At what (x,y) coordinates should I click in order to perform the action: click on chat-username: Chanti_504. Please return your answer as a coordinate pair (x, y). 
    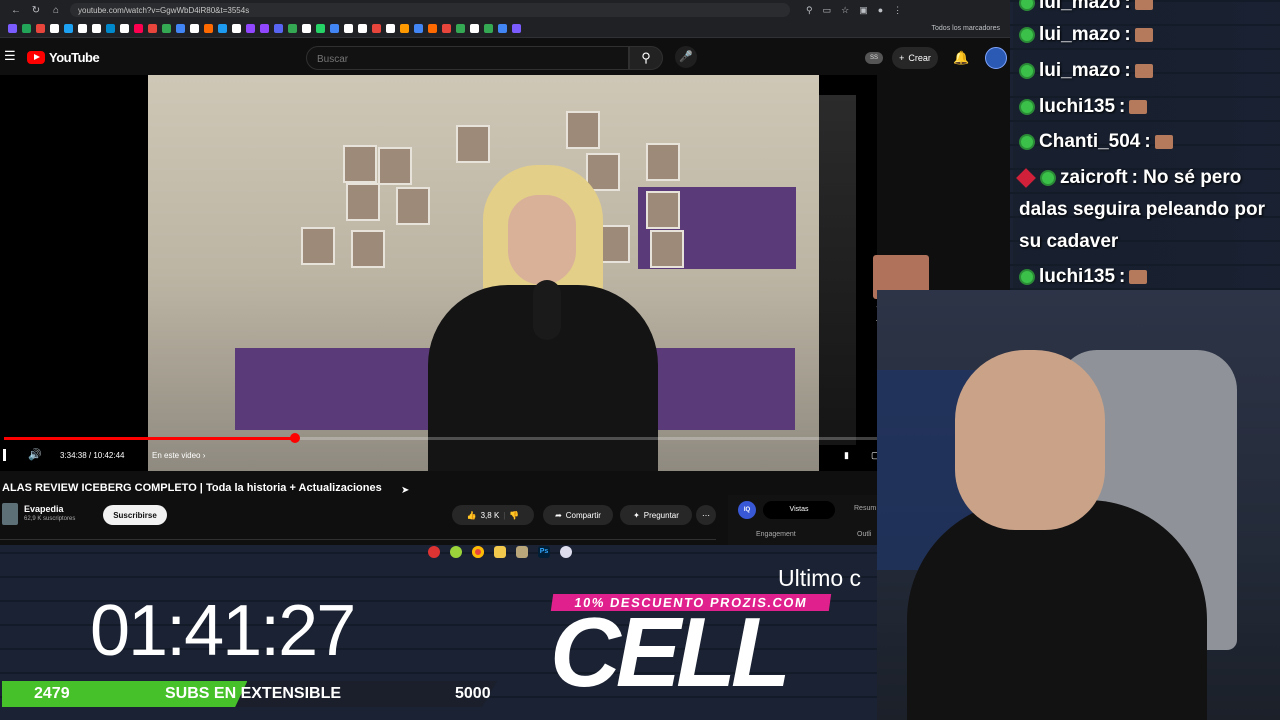
    Looking at the image, I should click on (1089, 142).